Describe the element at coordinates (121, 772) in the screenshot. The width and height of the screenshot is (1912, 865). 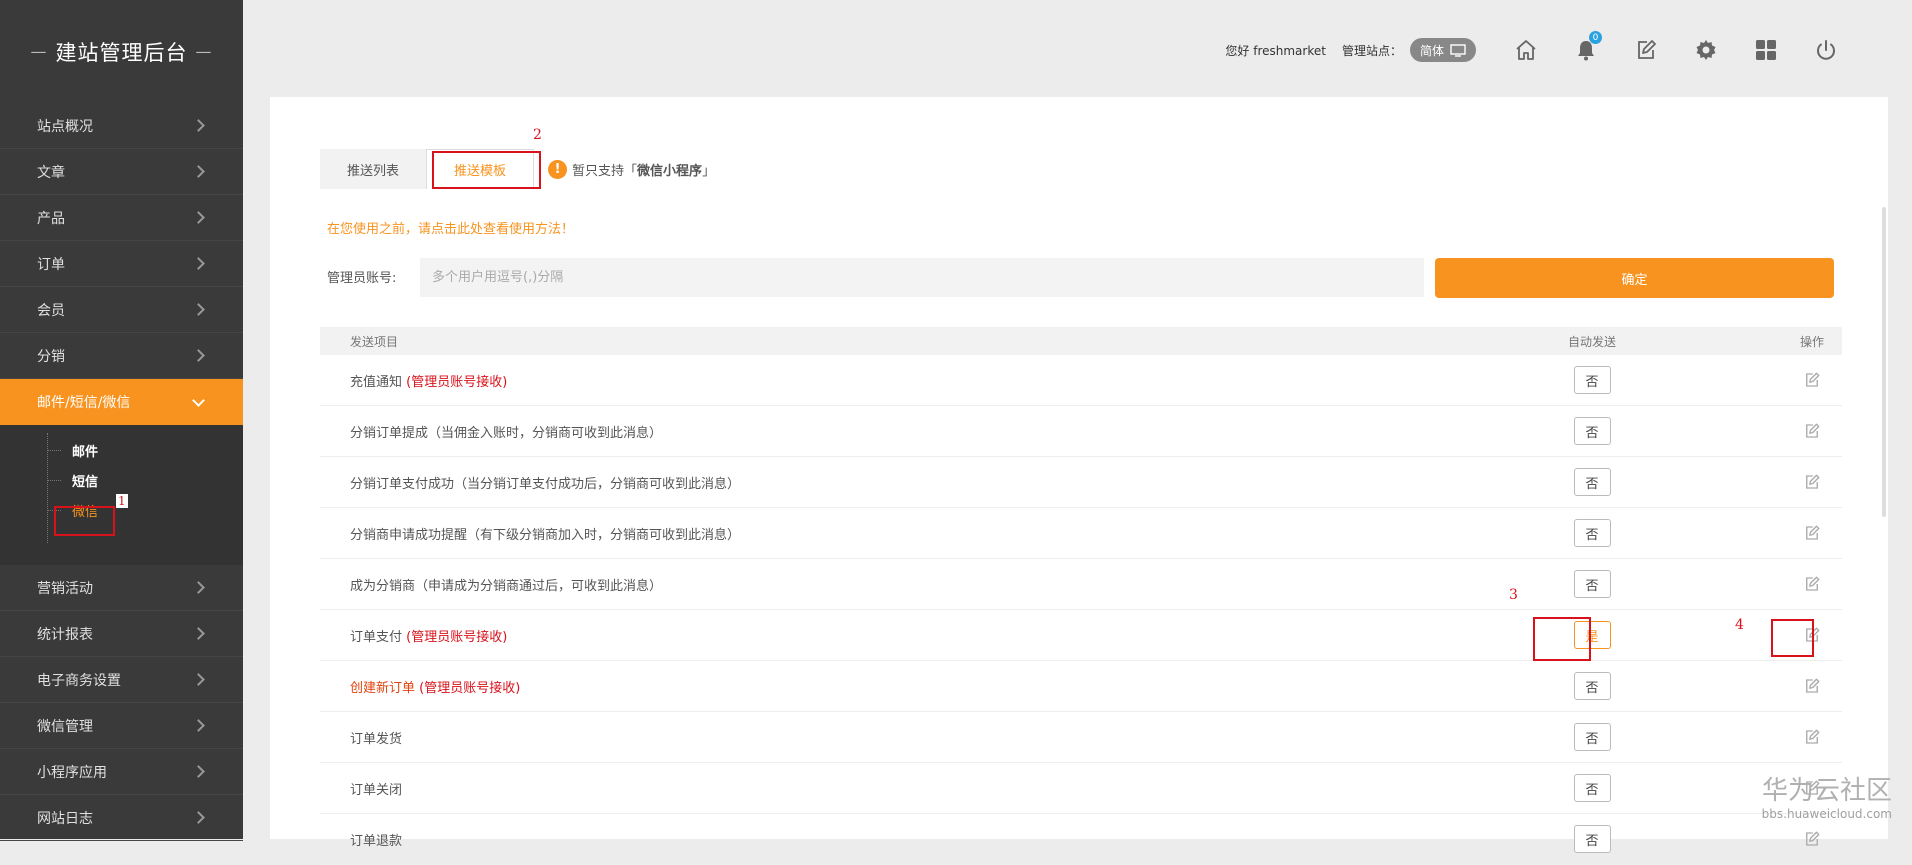
I see `sidebar-item-miniprogram-app: 小程序应用` at that location.